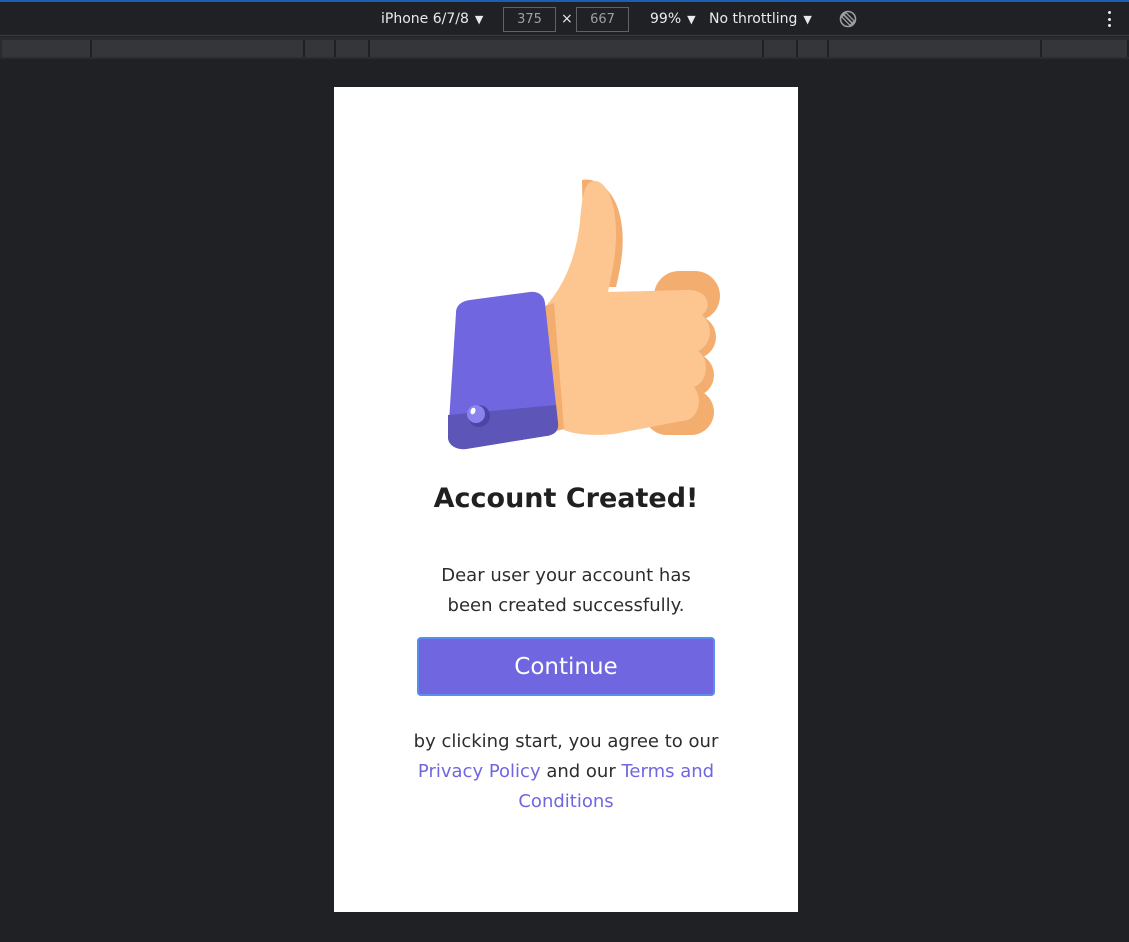 The height and width of the screenshot is (942, 1129). What do you see at coordinates (566, 666) in the screenshot?
I see `continue-button: Continue` at bounding box center [566, 666].